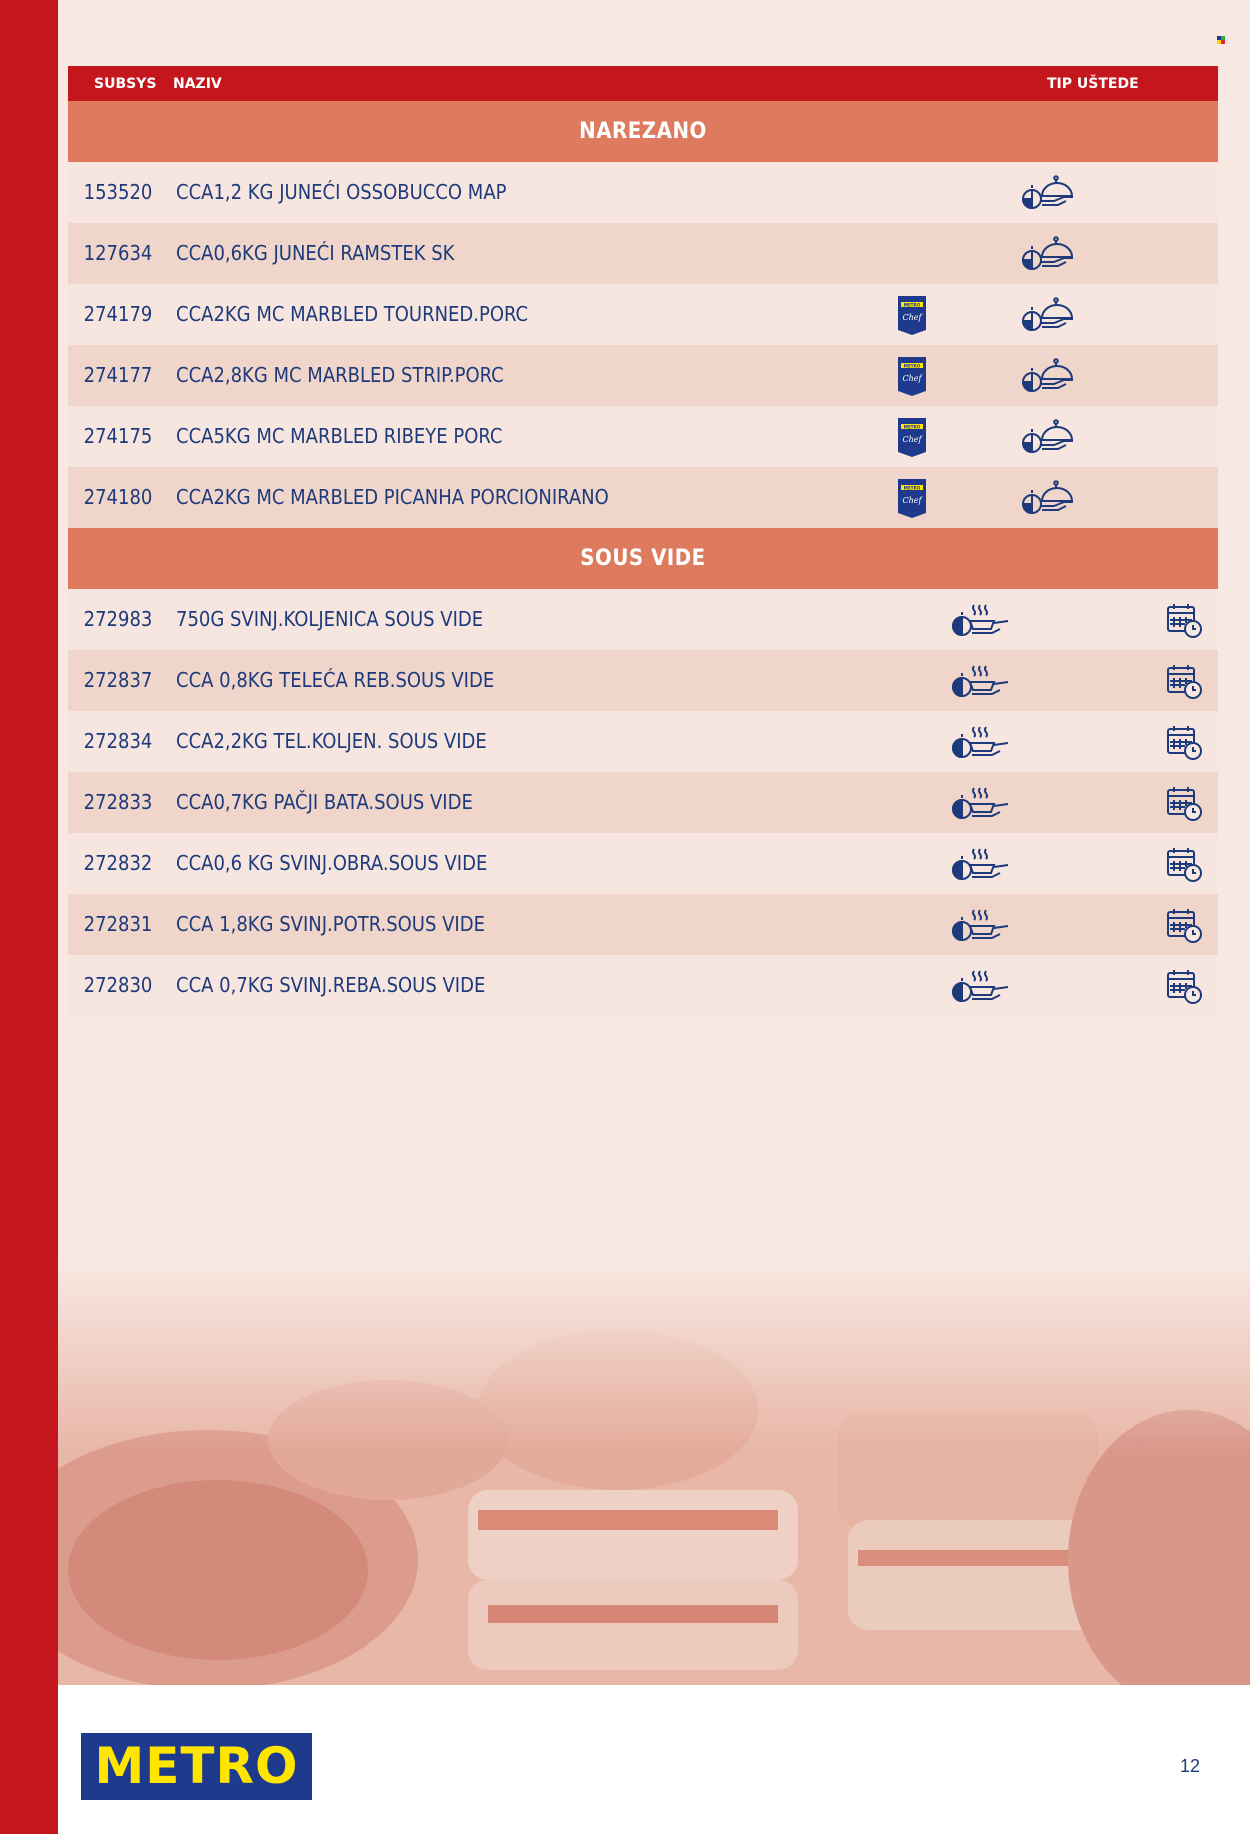 The width and height of the screenshot is (1250, 1834). What do you see at coordinates (340, 375) in the screenshot?
I see `product-name: CCA2,8KG MC MARBLED STRIP.PORC` at bounding box center [340, 375].